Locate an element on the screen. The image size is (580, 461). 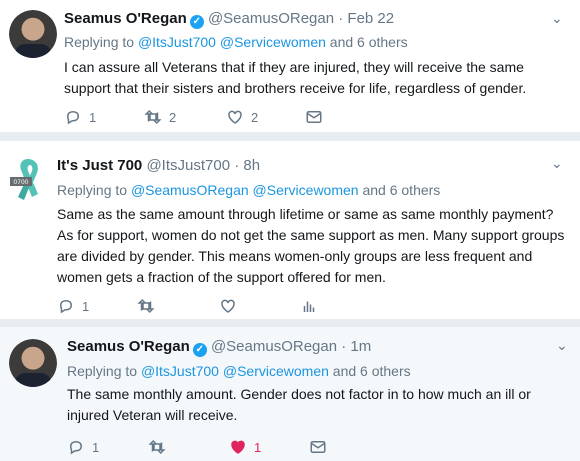
avatar: 0700 is located at coordinates (28, 179).